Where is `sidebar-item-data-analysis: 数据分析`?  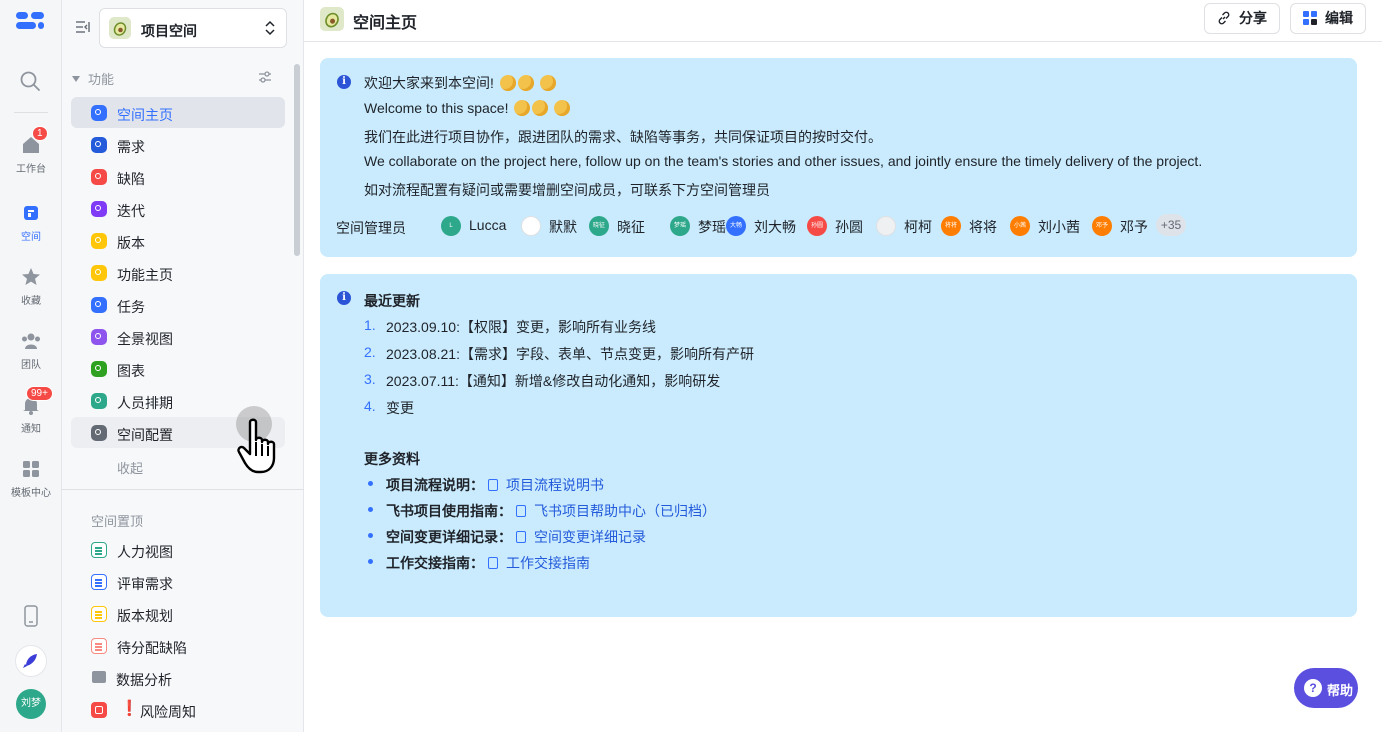
sidebar-item-data-analysis: 数据分析 is located at coordinates (178, 677).